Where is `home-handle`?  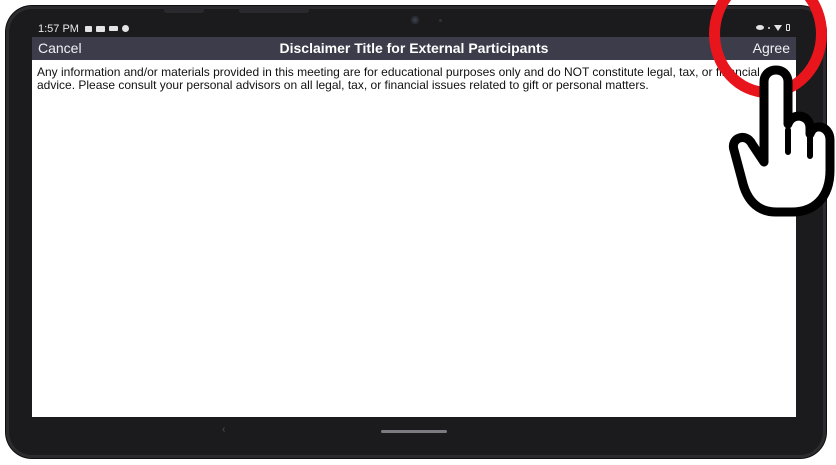 home-handle is located at coordinates (414, 431).